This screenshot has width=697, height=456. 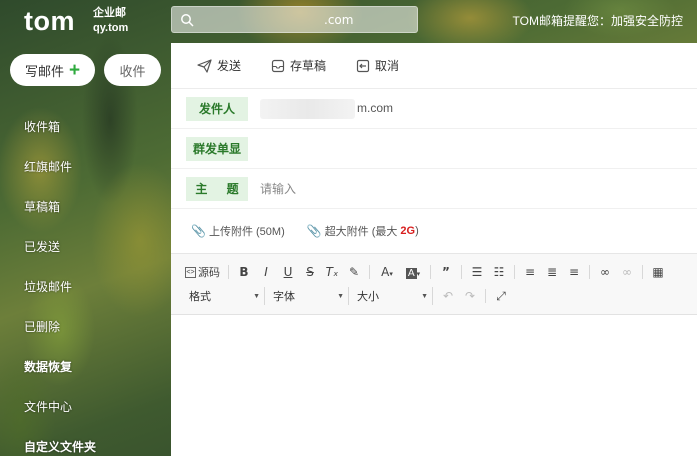 I want to click on draft-icon, so click(x=278, y=65).